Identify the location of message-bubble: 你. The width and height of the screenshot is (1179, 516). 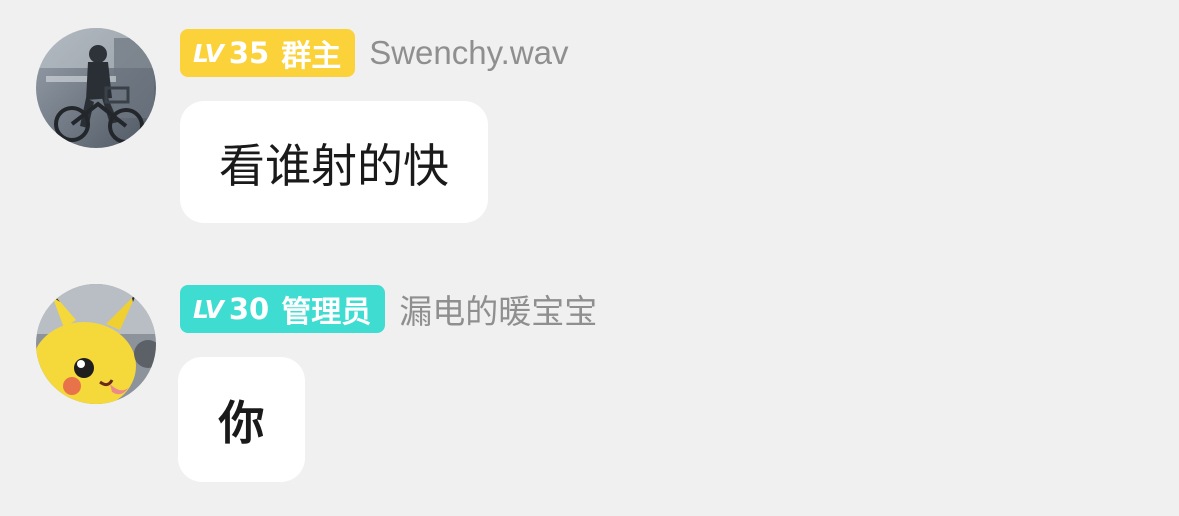
(241, 419).